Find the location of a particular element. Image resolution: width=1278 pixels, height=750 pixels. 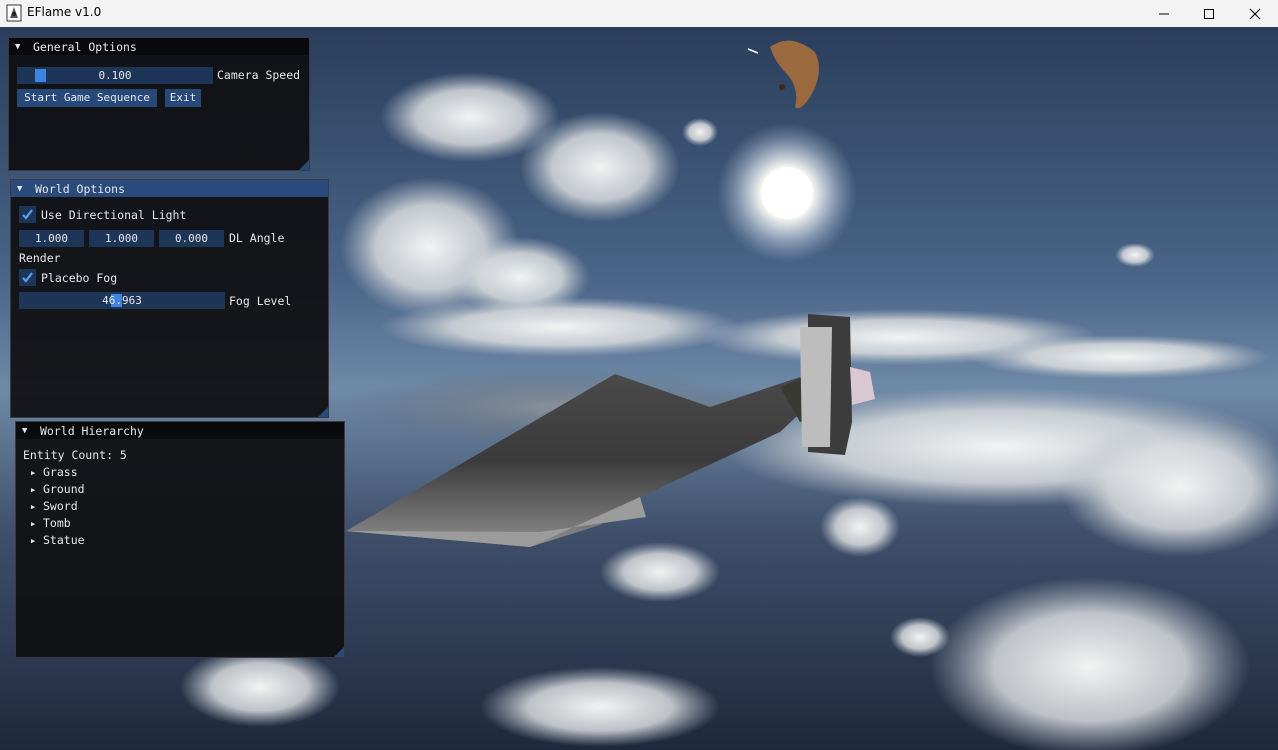

fog-level-value: 46.963 is located at coordinates (122, 300).